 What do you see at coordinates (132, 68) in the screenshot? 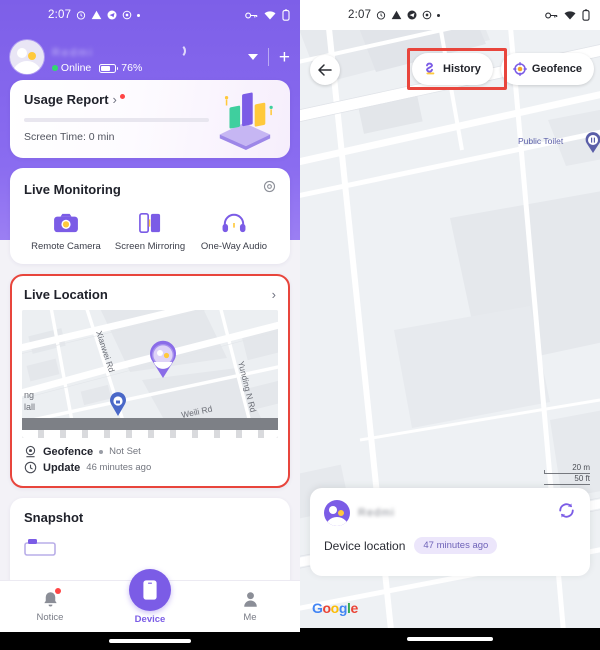
I see `battery-label: 76%` at bounding box center [132, 68].